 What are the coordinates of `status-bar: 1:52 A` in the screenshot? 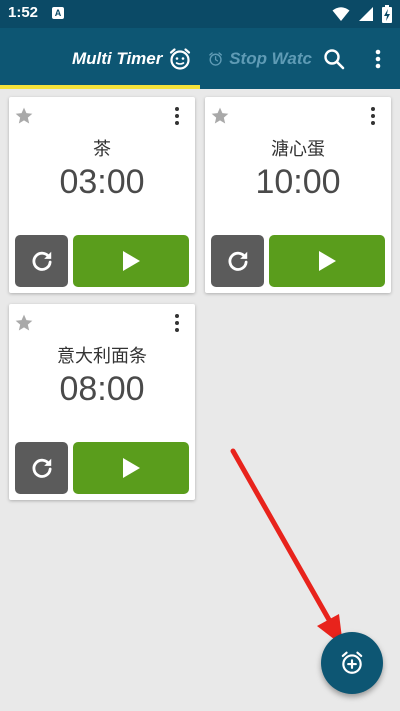 It's located at (200, 14).